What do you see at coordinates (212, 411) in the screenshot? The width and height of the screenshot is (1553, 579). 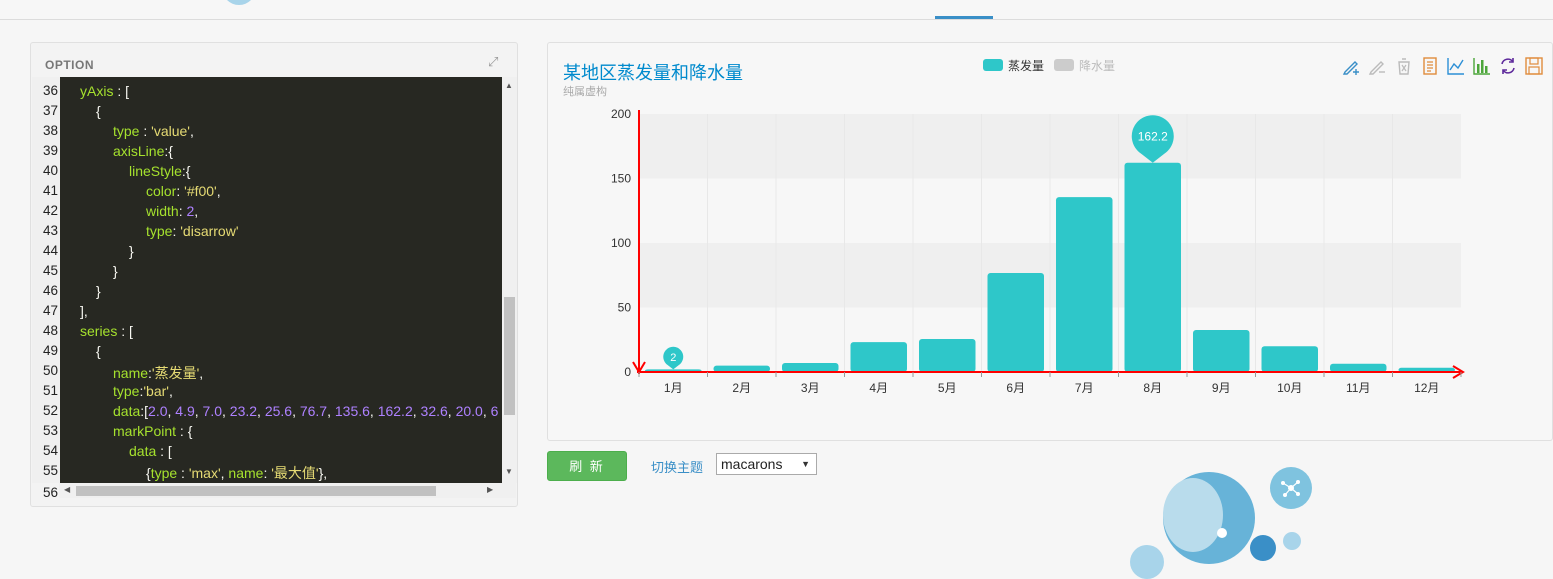 I see `code-number: 7.0` at bounding box center [212, 411].